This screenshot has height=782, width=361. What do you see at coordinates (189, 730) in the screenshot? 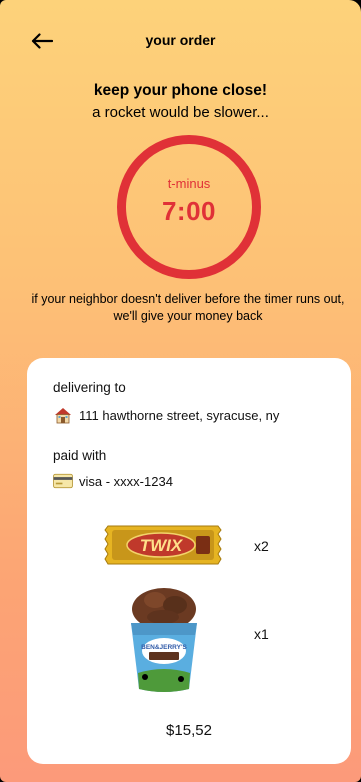
I see `order-total: $15,52` at bounding box center [189, 730].